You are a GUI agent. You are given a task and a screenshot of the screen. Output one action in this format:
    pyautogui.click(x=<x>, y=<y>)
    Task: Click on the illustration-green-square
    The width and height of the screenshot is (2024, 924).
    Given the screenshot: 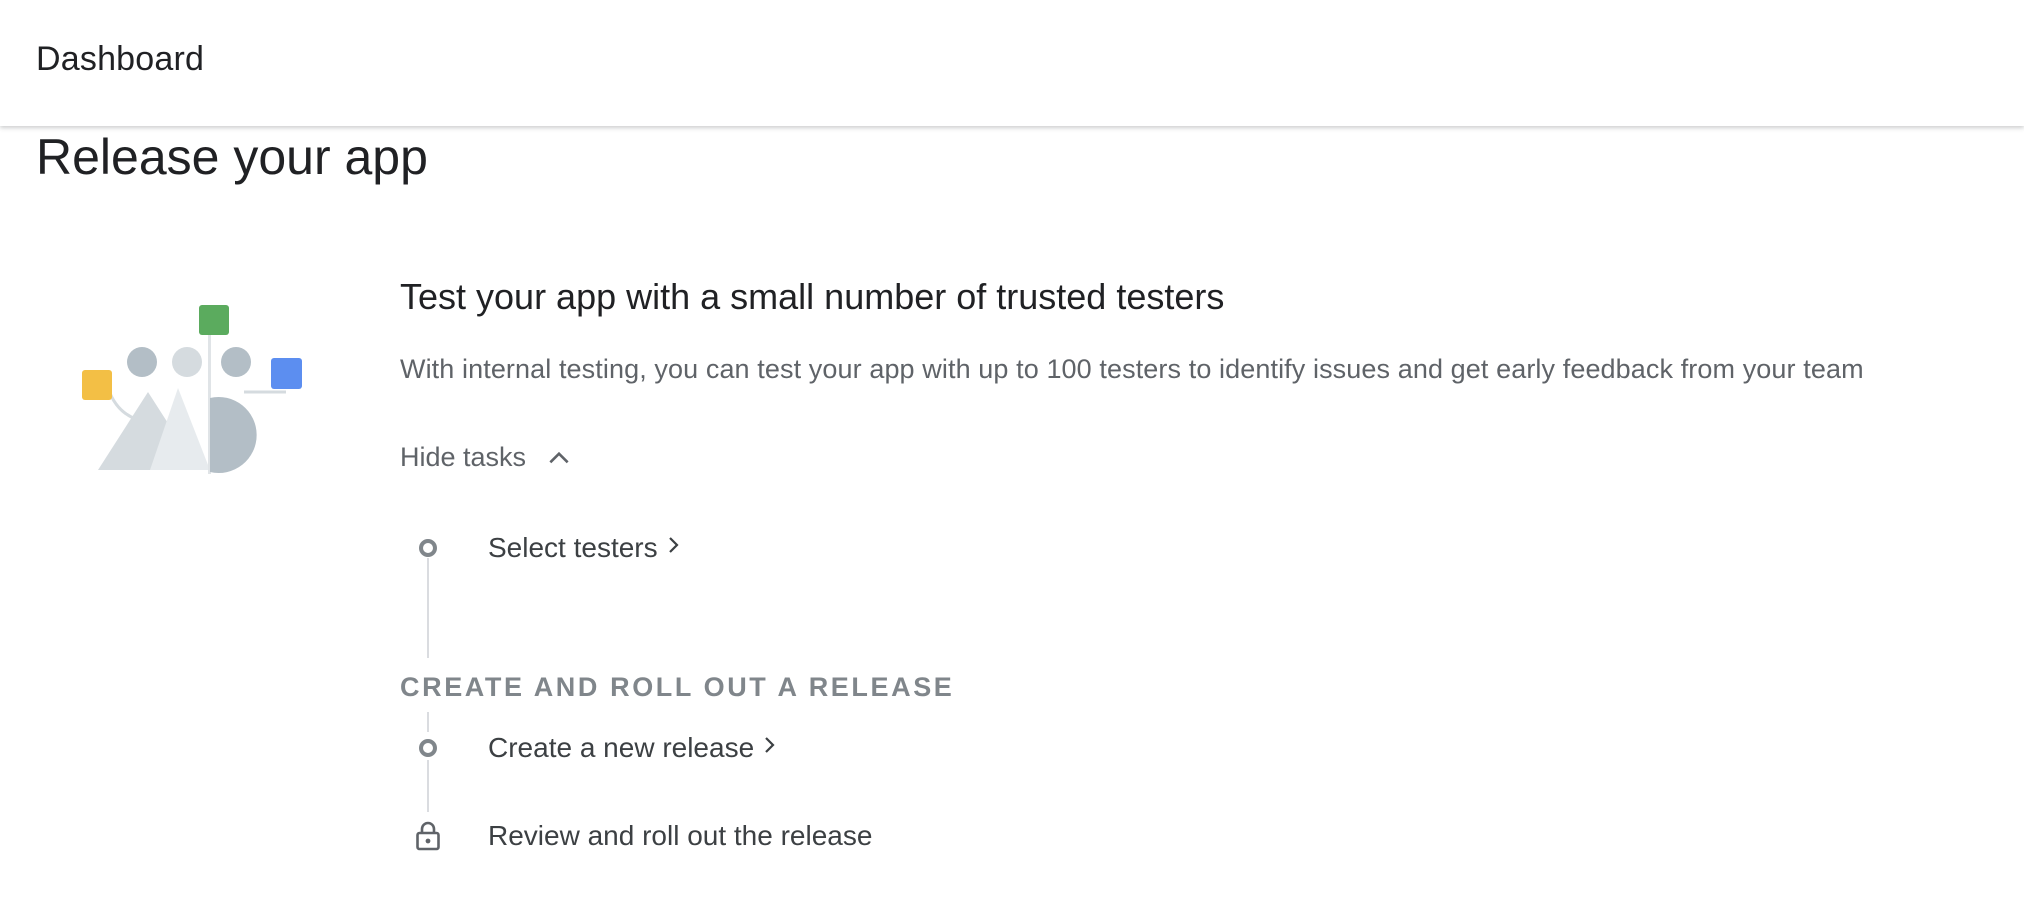 What is the action you would take?
    pyautogui.click(x=214, y=320)
    